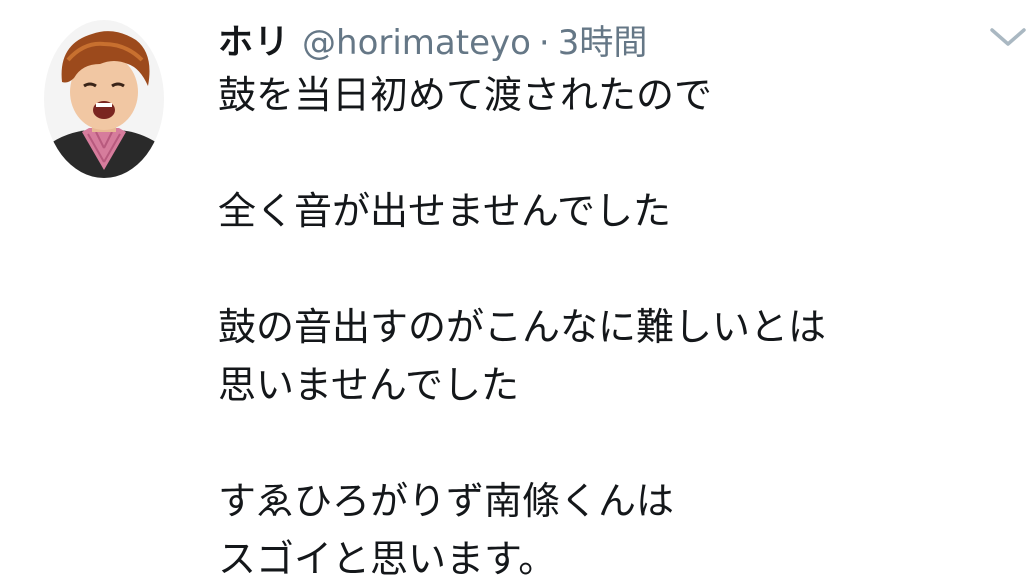 The width and height of the screenshot is (1033, 588). What do you see at coordinates (416, 43) in the screenshot?
I see `user-handle: @horimateyo` at bounding box center [416, 43].